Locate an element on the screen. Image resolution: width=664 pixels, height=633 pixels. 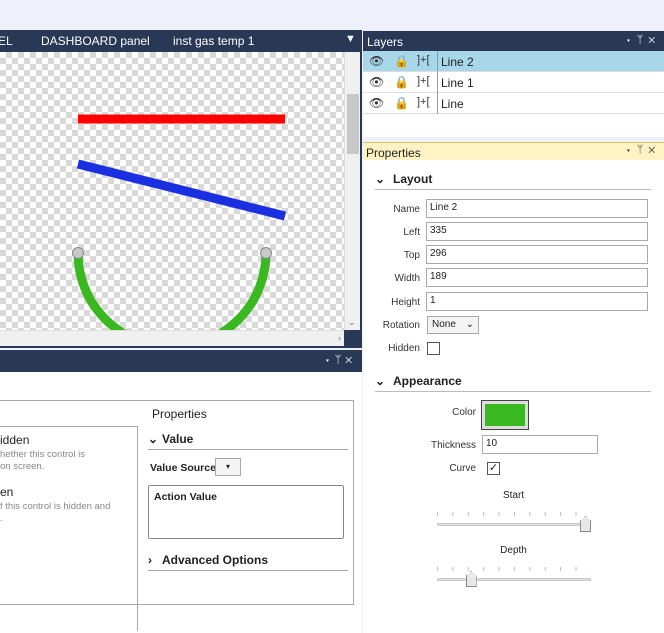
start-label: Start is located at coordinates (513, 495).